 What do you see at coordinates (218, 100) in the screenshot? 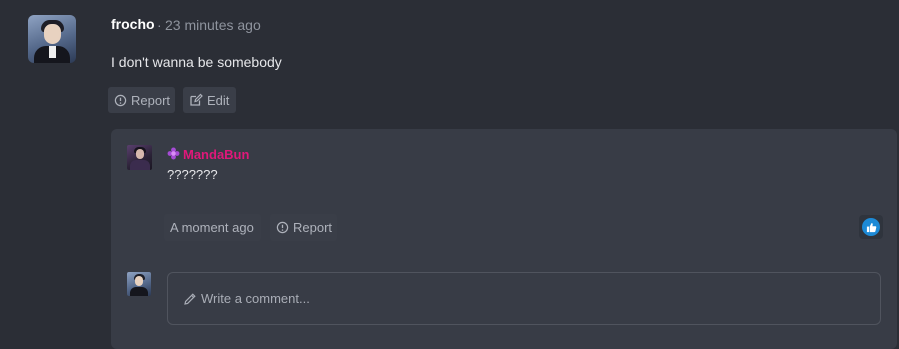
I see `edit-label: Edit` at bounding box center [218, 100].